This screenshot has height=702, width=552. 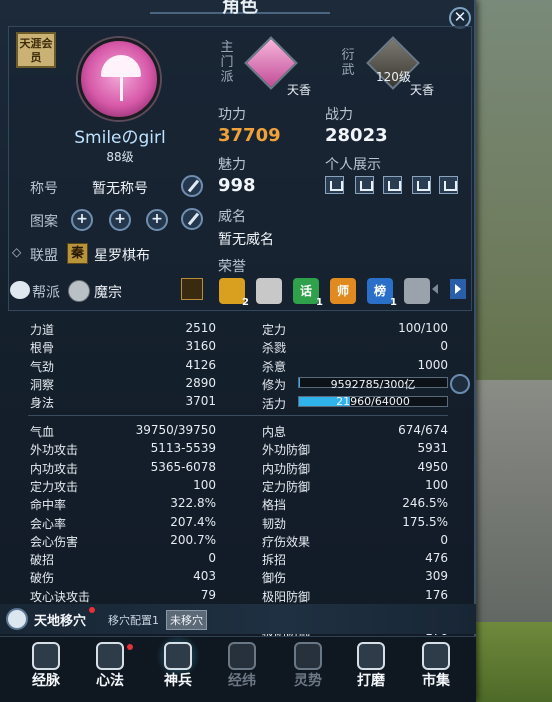 I want to click on combat-label: 战力, so click(x=339, y=115).